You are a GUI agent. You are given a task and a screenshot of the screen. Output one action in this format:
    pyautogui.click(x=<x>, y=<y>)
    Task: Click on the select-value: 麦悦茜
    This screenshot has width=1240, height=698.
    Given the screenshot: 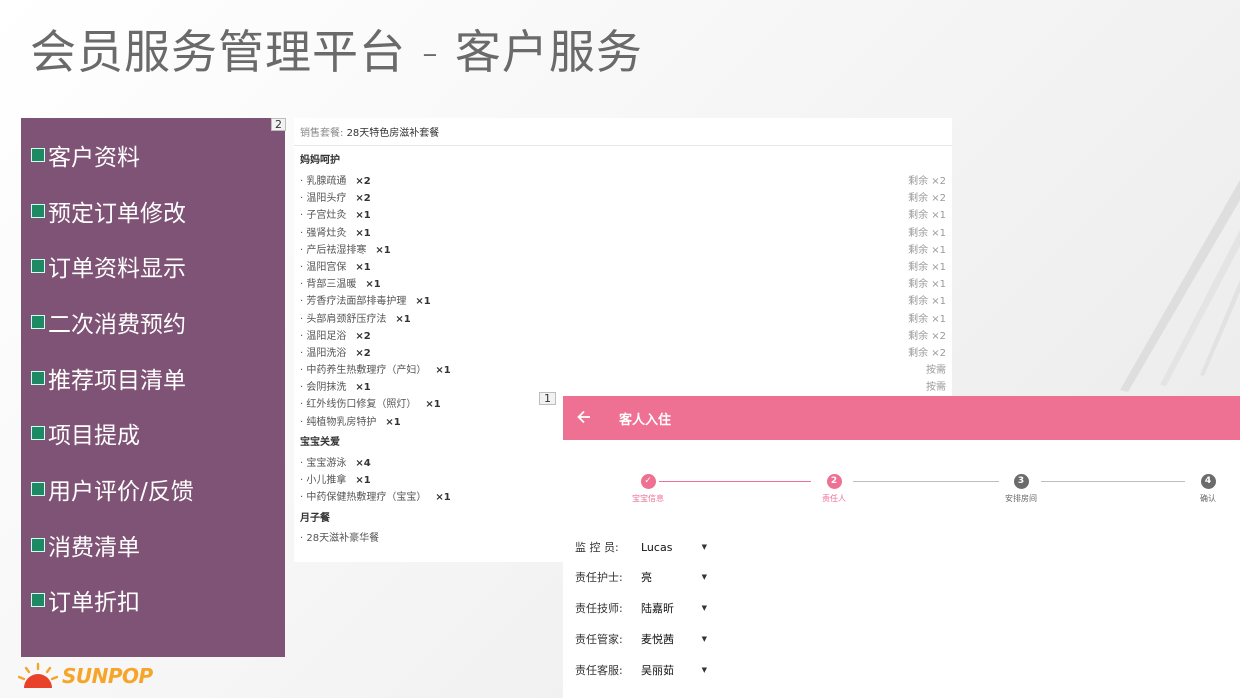 What is the action you would take?
    pyautogui.click(x=657, y=639)
    